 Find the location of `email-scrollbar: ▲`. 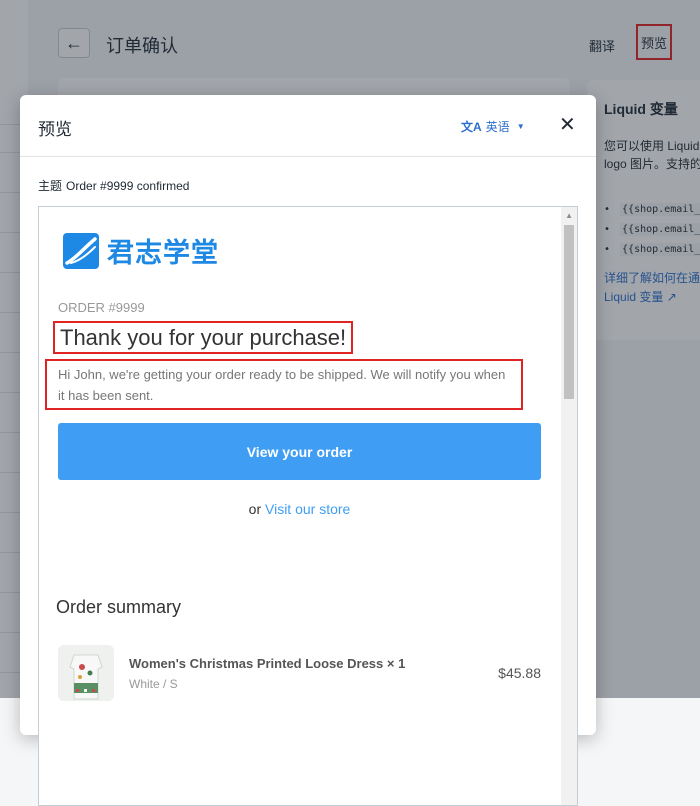

email-scrollbar: ▲ is located at coordinates (569, 506).